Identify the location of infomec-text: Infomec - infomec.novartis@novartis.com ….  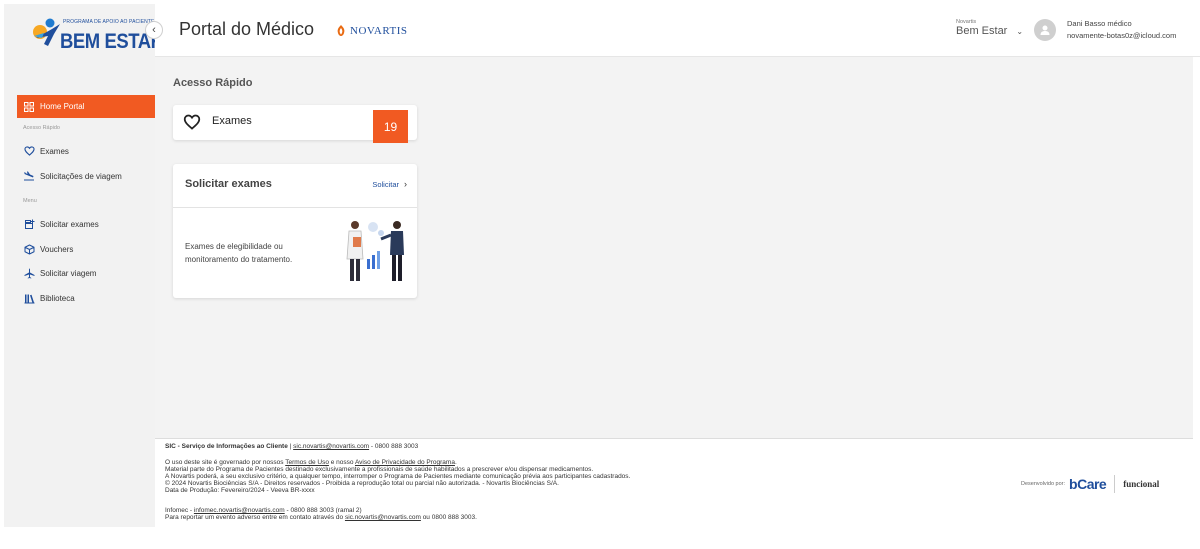
(321, 514).